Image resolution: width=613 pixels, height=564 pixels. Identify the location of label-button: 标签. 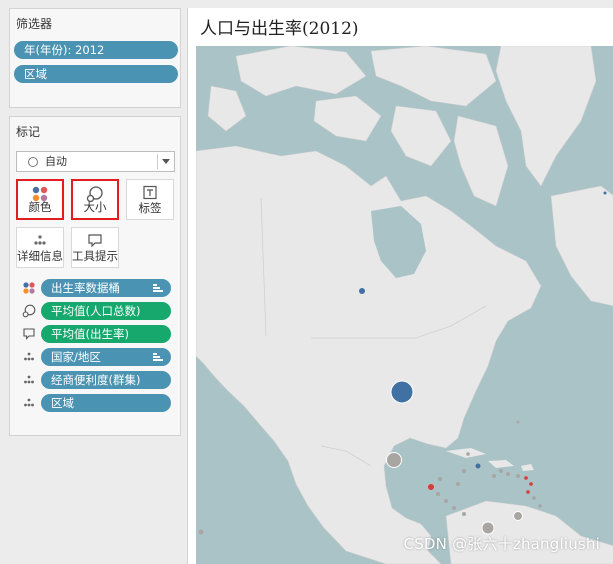
(150, 199).